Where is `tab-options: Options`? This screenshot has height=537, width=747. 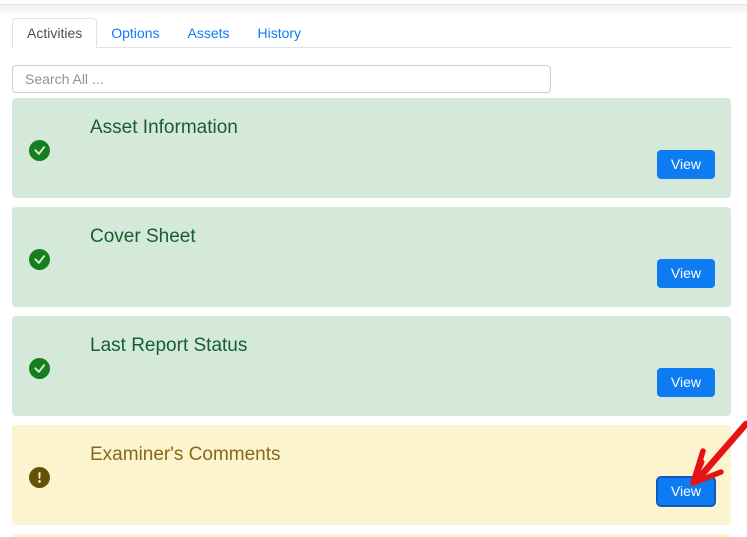
tab-options: Options is located at coordinates (135, 33).